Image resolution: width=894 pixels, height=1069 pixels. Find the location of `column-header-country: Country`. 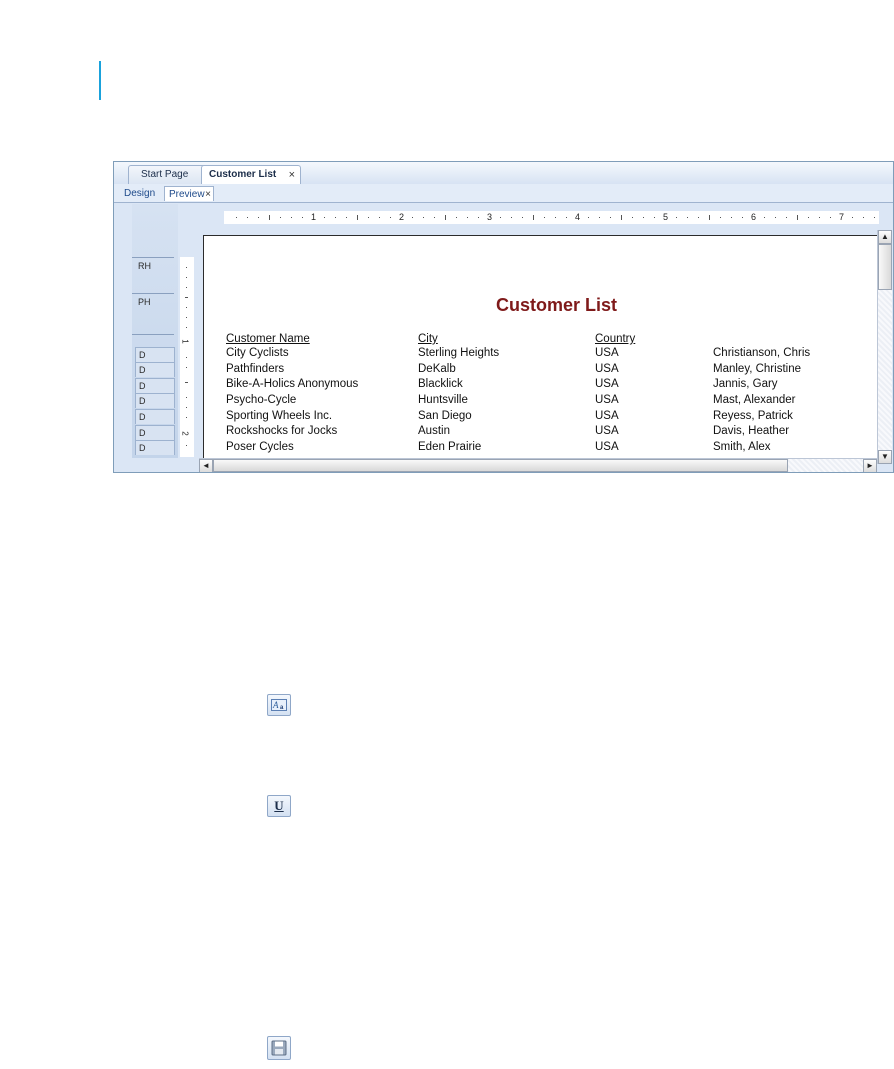

column-header-country: Country is located at coordinates (615, 339).